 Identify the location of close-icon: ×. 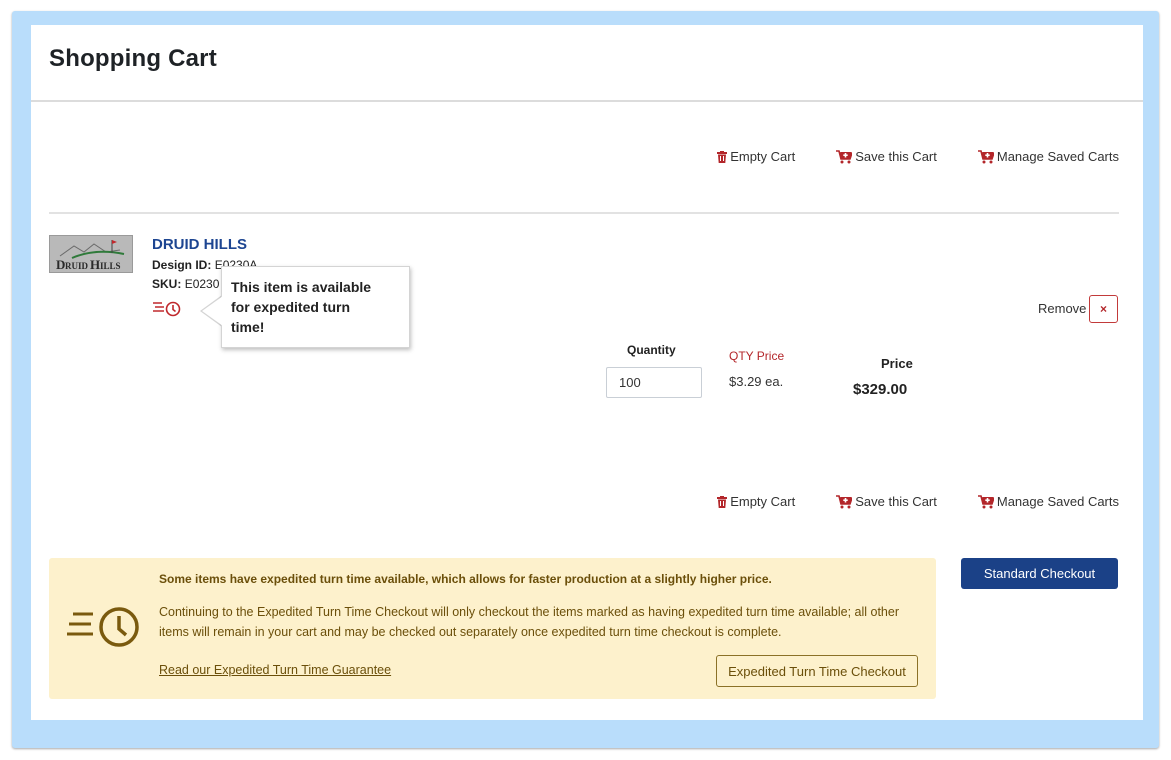
(1103, 309).